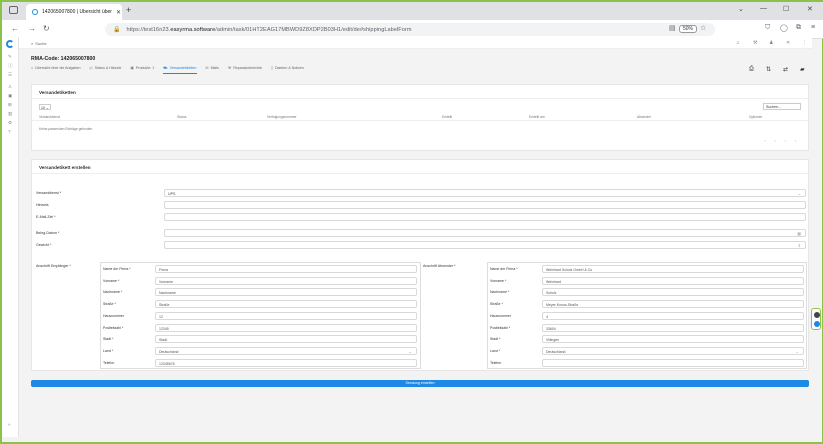 This screenshot has height=444, width=823. I want to click on pickup-date-label: Beleg-Datum *, so click(48, 233).